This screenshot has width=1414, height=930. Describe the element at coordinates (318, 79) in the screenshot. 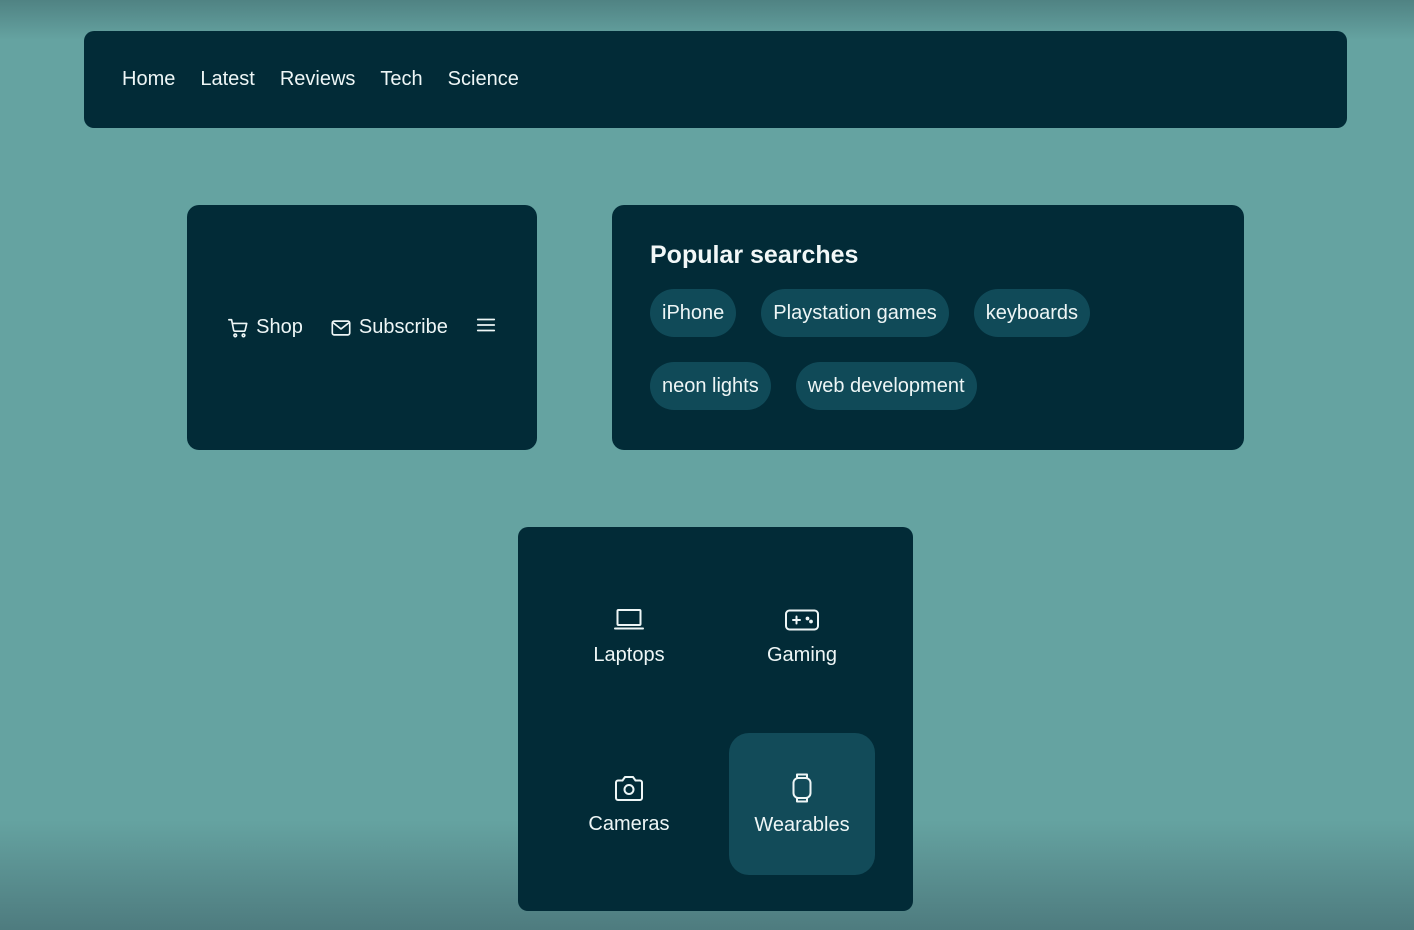

I see `nav-link-reviews: Reviews` at that location.